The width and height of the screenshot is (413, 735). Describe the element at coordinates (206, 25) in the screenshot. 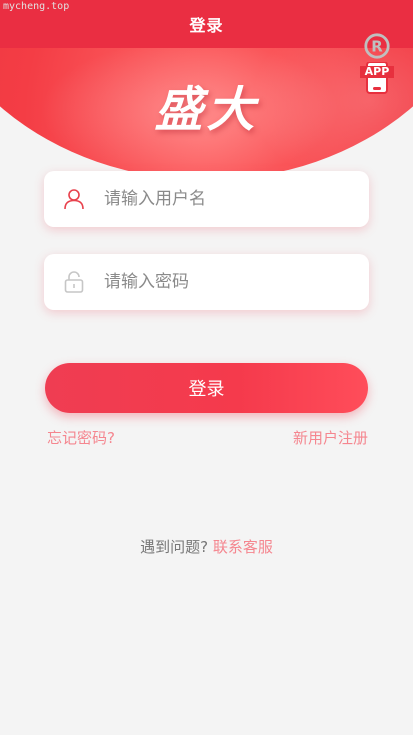

I see `page-title: 登录` at that location.